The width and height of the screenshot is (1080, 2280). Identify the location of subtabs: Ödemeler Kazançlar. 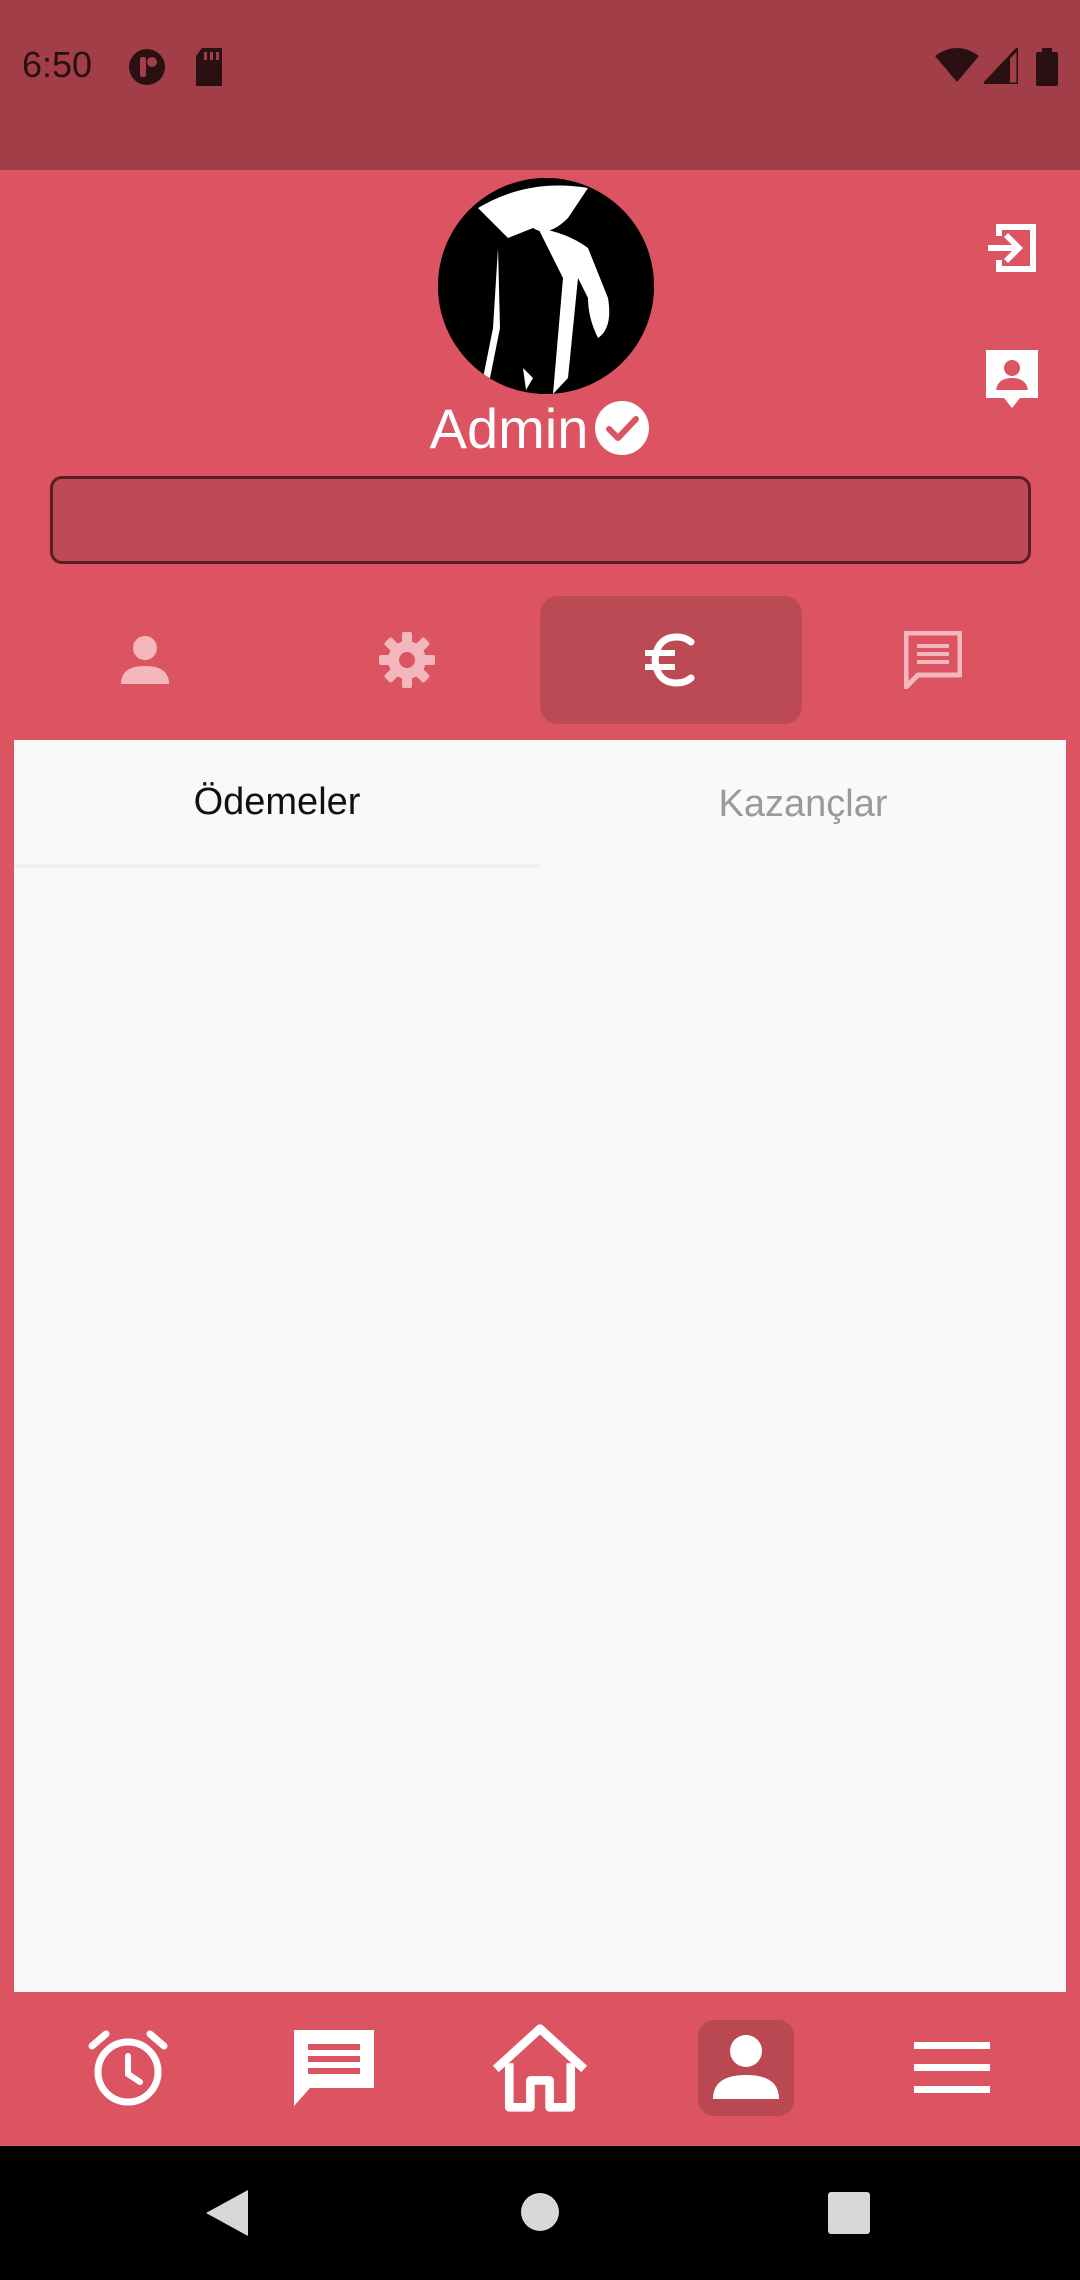
(540, 804).